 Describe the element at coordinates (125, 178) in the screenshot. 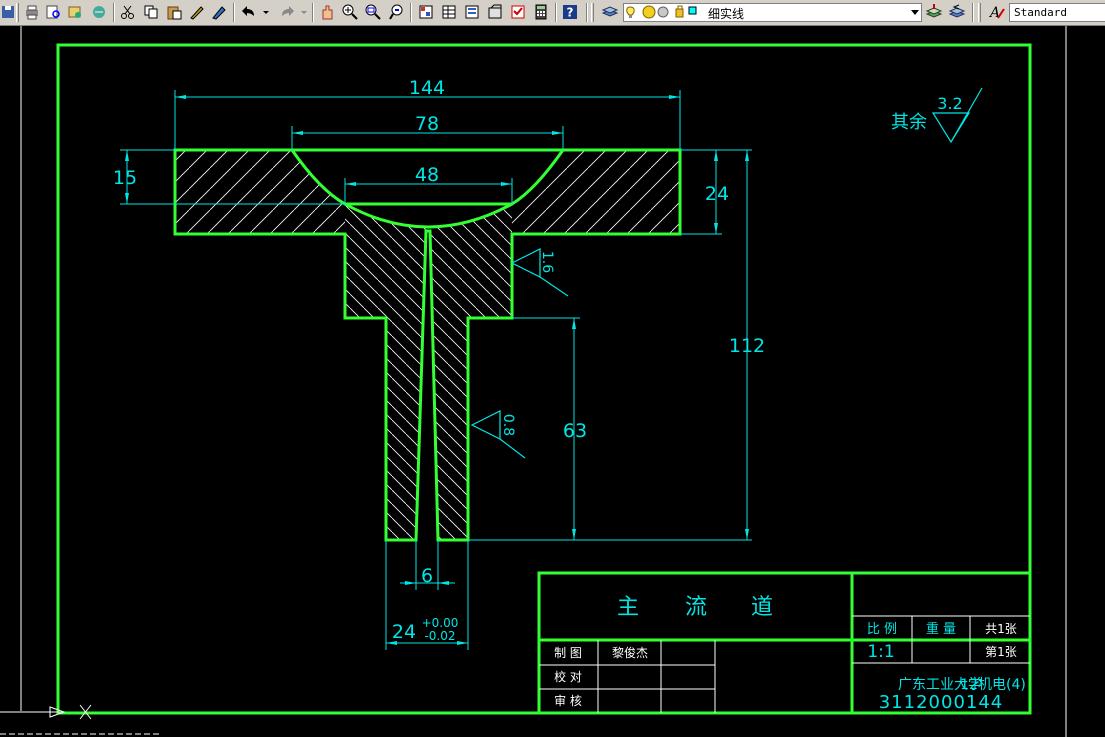

I see `dim-flange-thickness: 15` at that location.